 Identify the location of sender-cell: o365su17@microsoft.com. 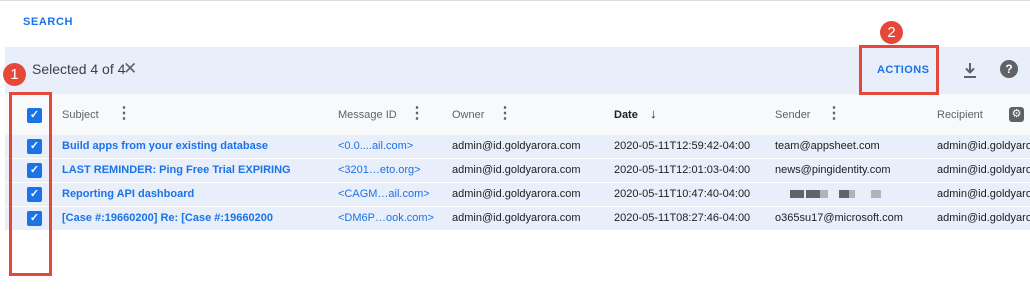
(839, 218).